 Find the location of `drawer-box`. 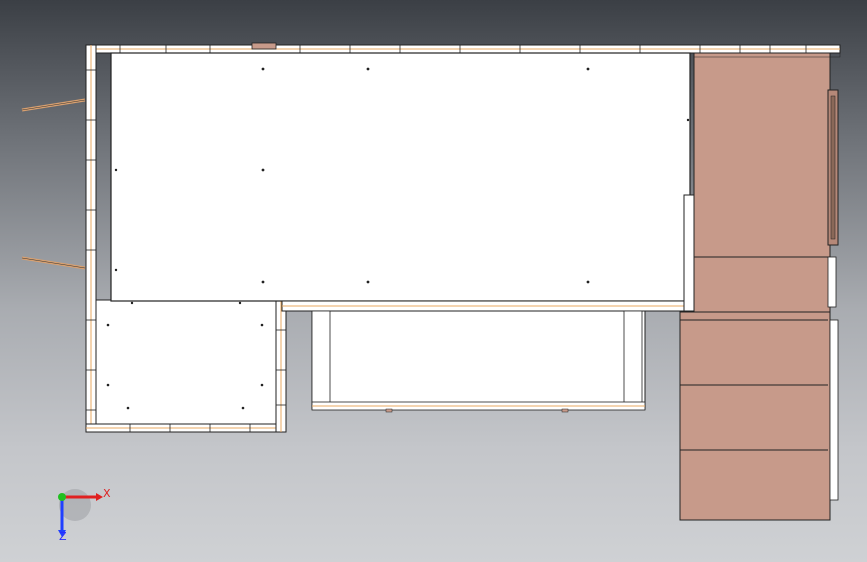

drawer-box is located at coordinates (478, 361).